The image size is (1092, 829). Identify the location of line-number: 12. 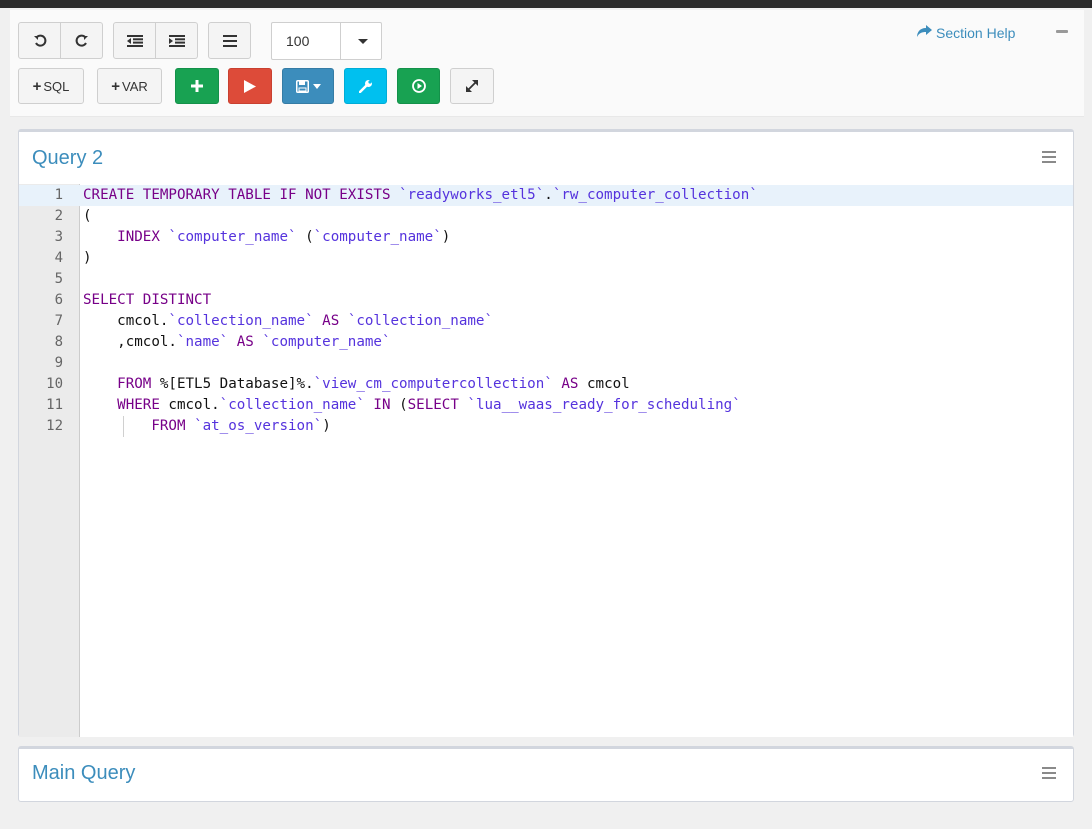
(54, 426).